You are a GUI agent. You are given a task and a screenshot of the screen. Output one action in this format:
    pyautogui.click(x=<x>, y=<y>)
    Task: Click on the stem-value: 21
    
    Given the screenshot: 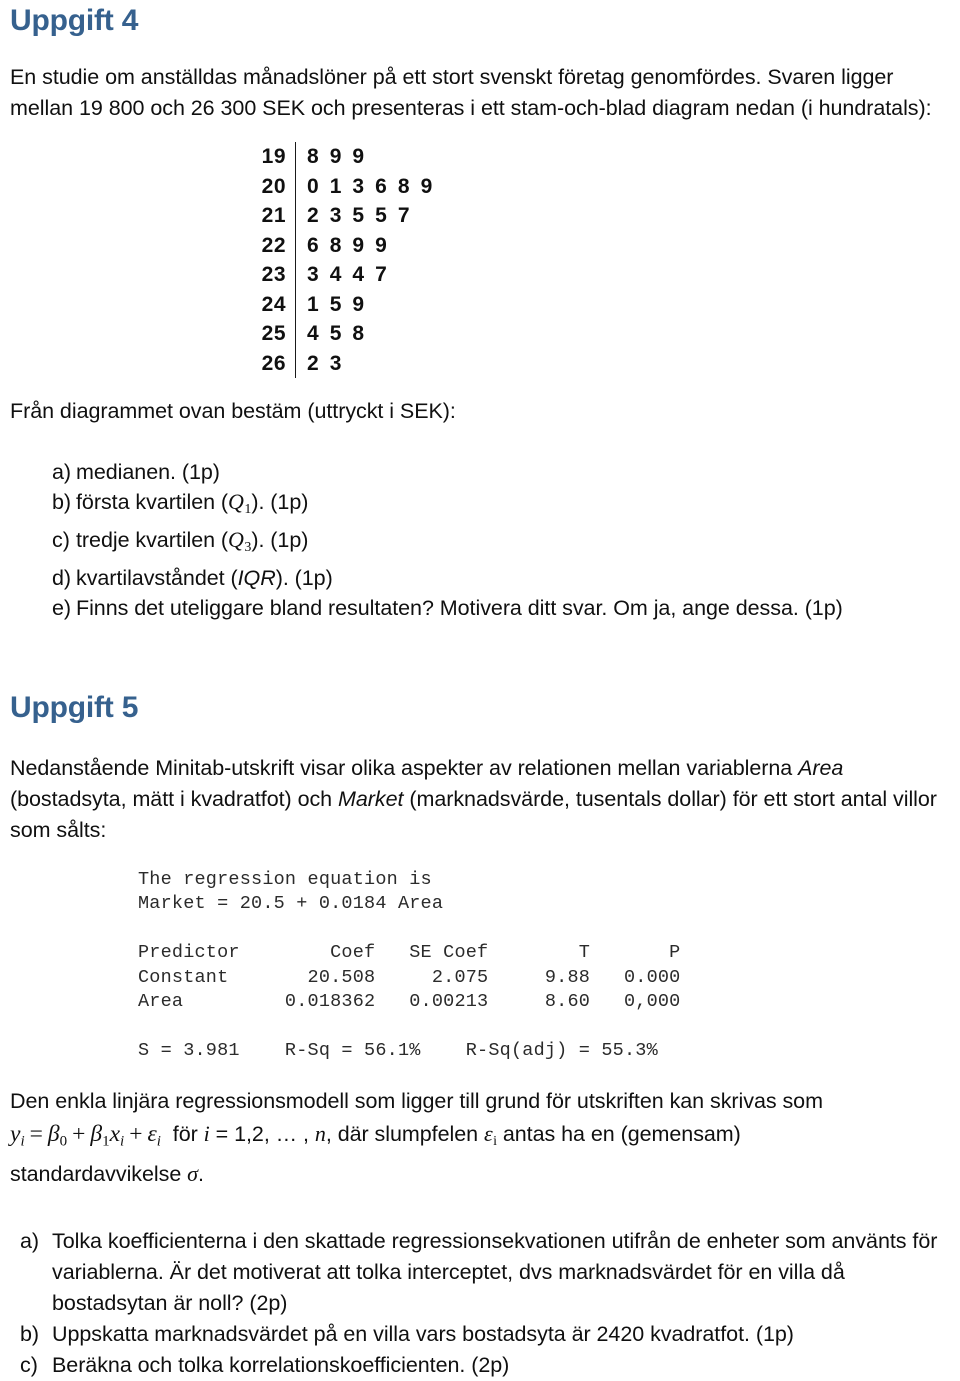 What is the action you would take?
    pyautogui.click(x=273, y=215)
    